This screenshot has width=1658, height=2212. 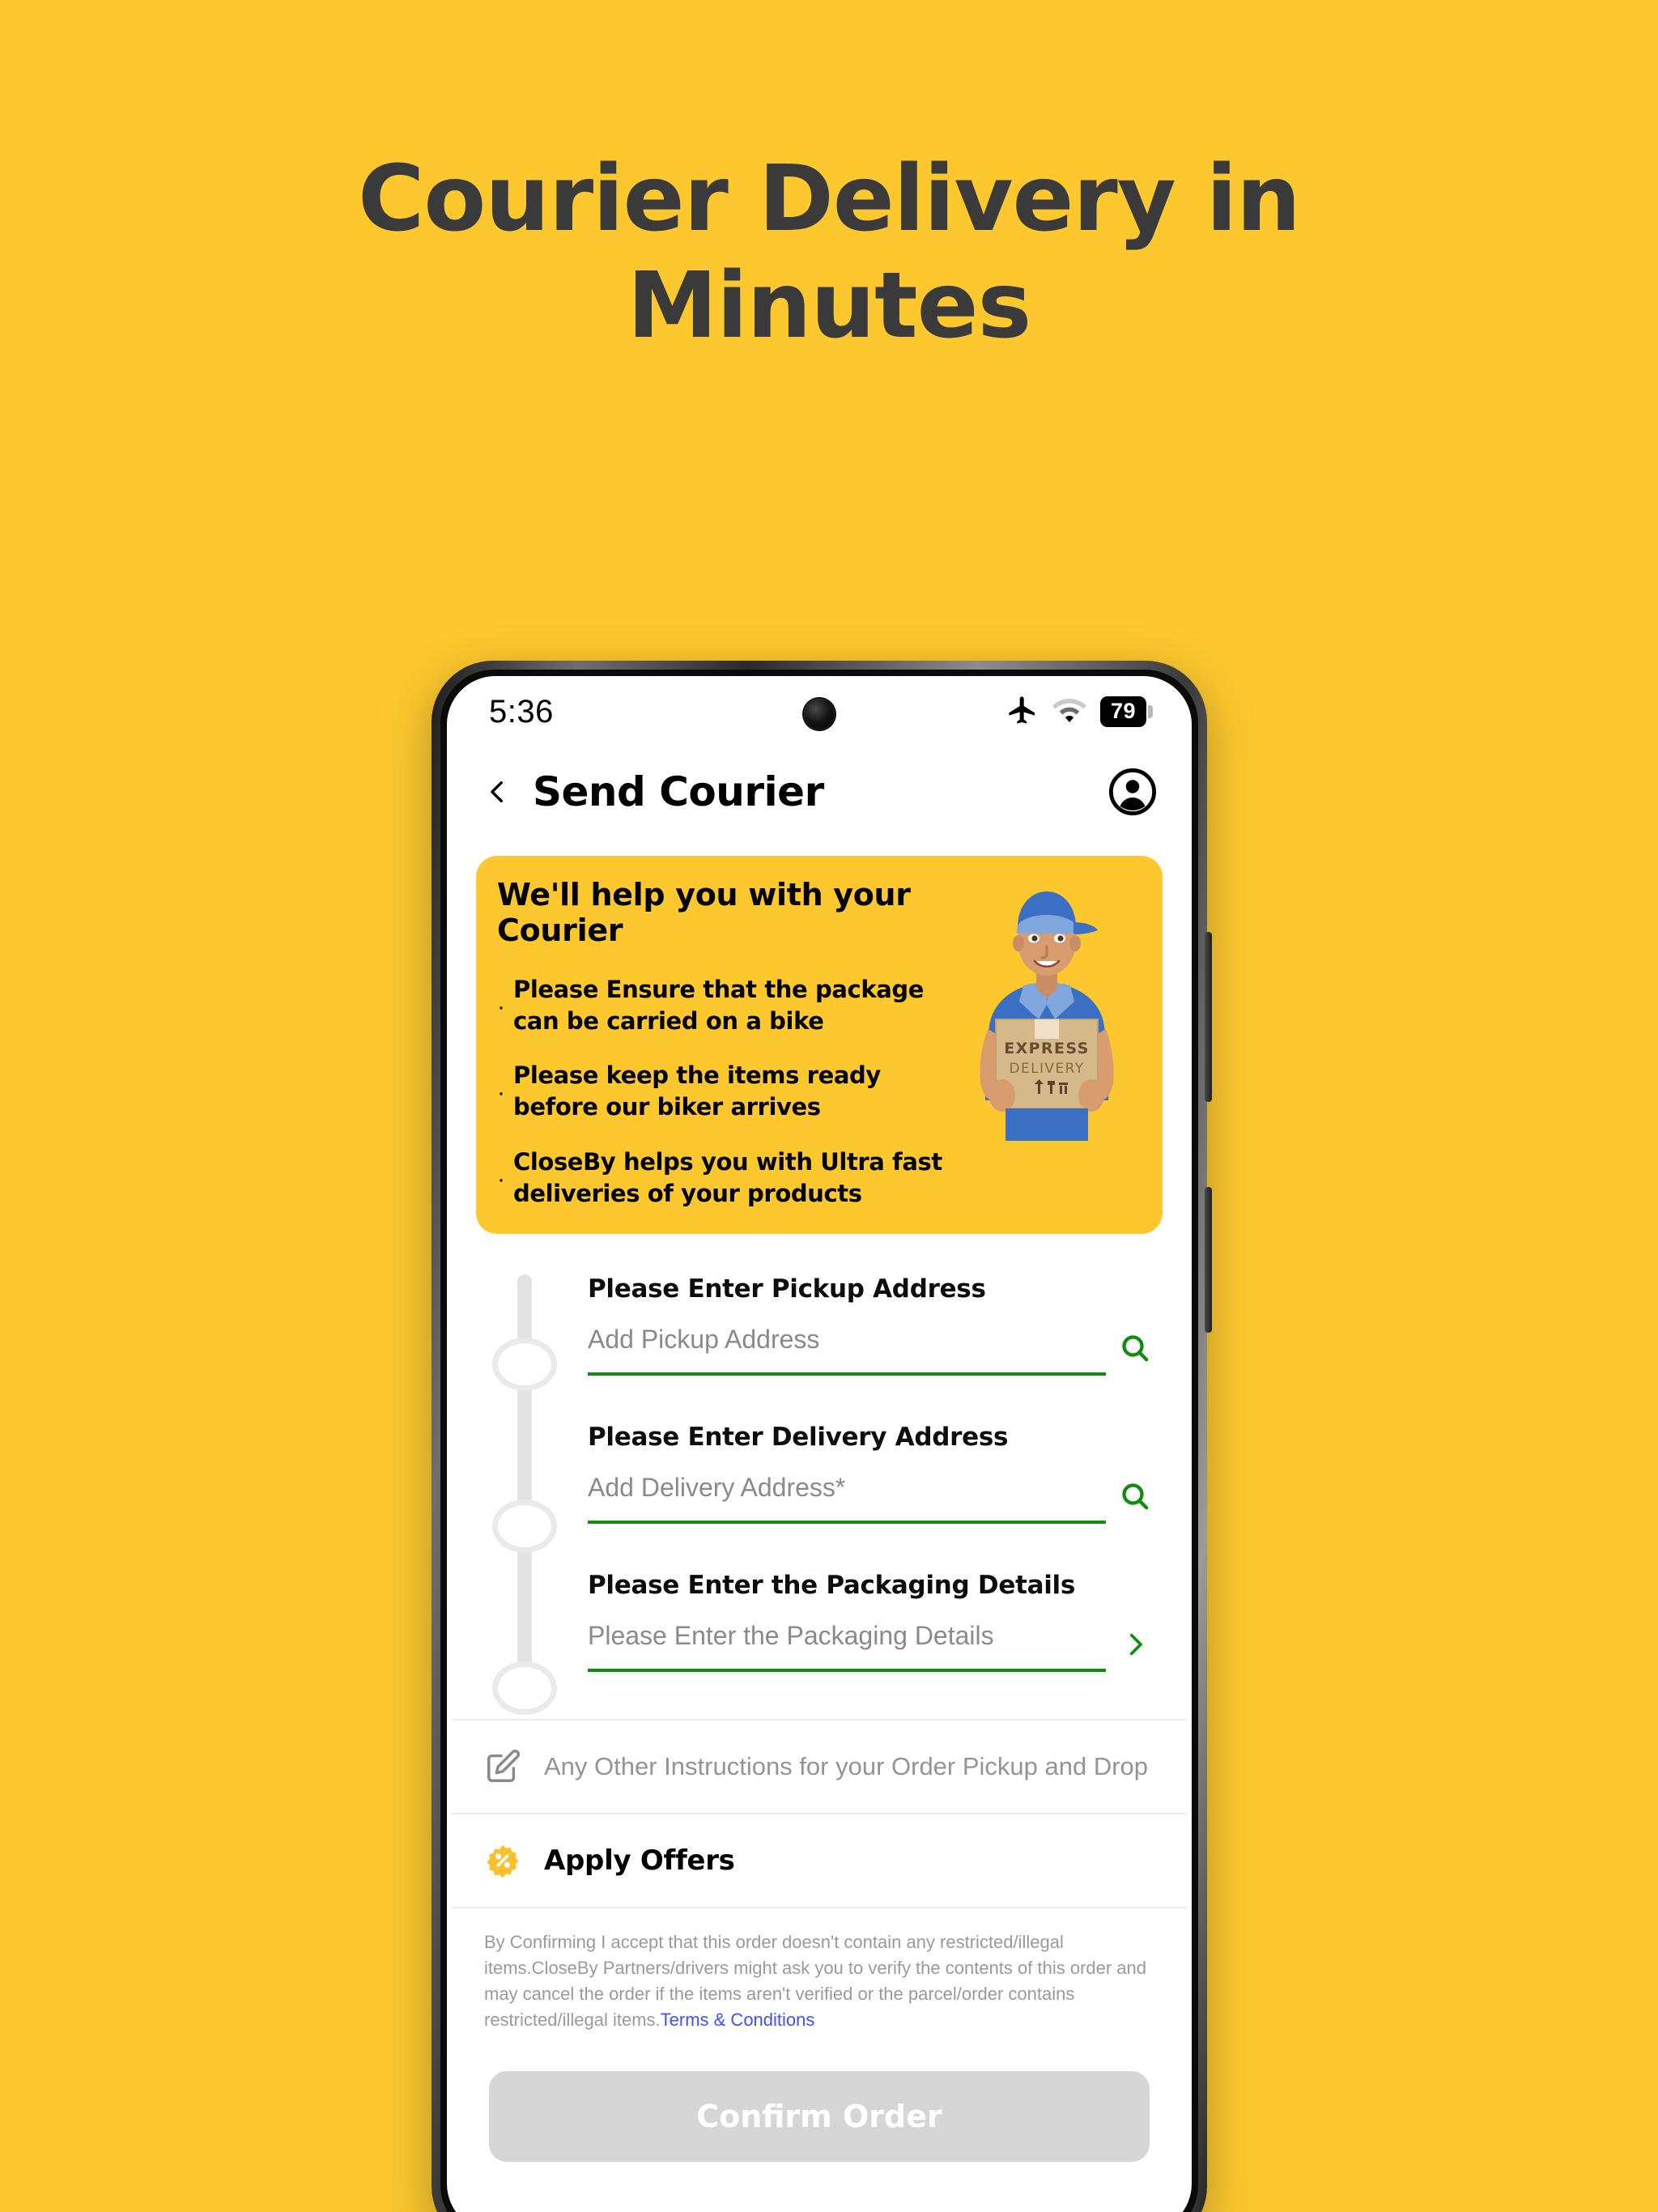 What do you see at coordinates (521, 711) in the screenshot?
I see `status-time: 5:36` at bounding box center [521, 711].